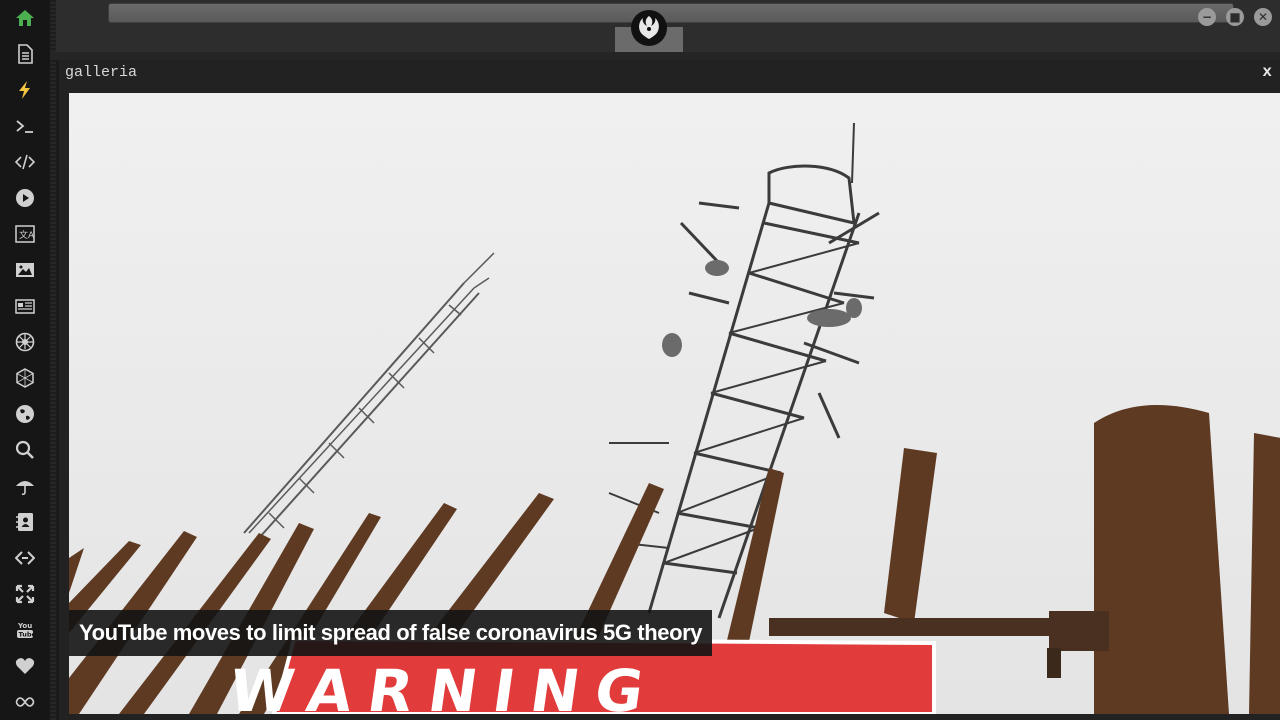 The image size is (1280, 720). What do you see at coordinates (1267, 72) in the screenshot?
I see `window-close-button: x` at bounding box center [1267, 72].